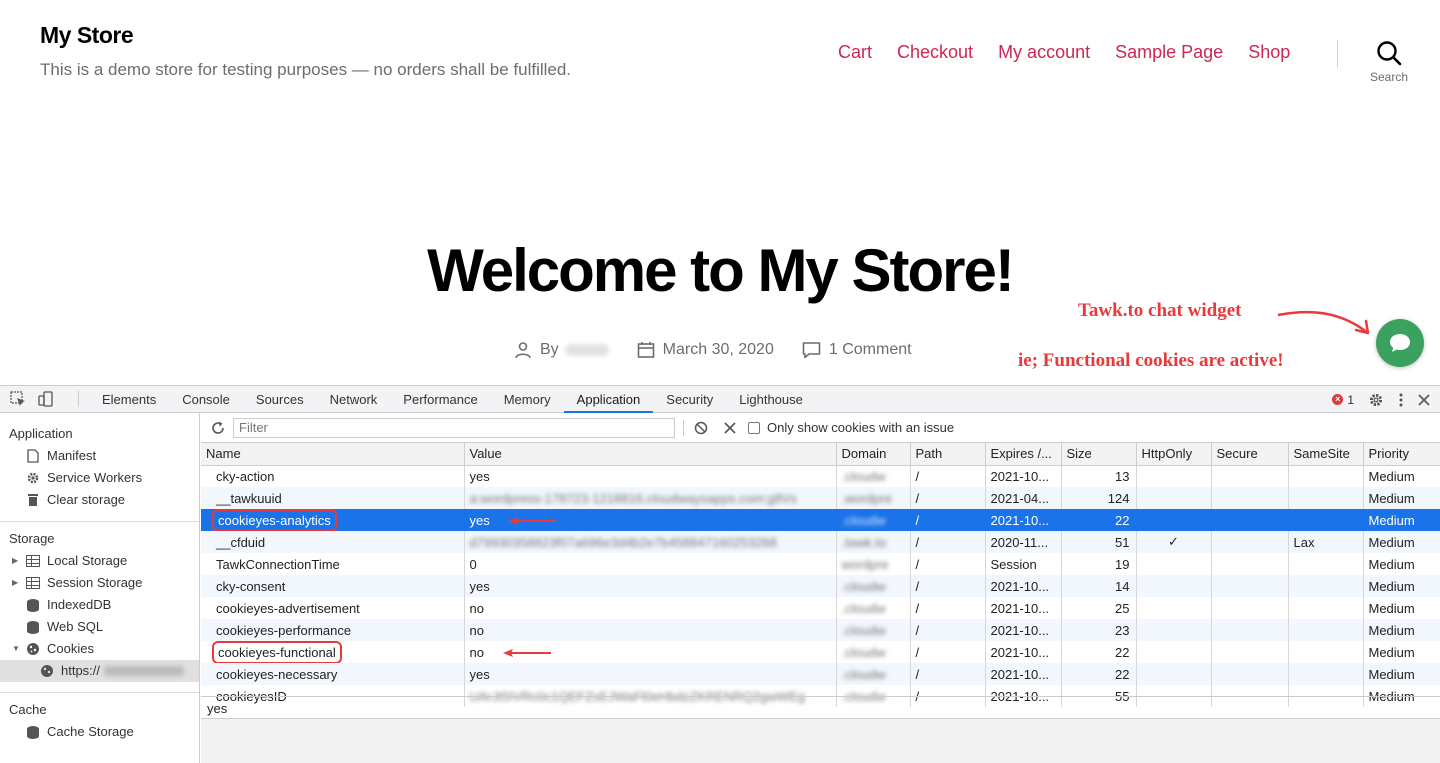 This screenshot has width=1440, height=763. What do you see at coordinates (586, 350) in the screenshot?
I see `post-author-name-redacted` at bounding box center [586, 350].